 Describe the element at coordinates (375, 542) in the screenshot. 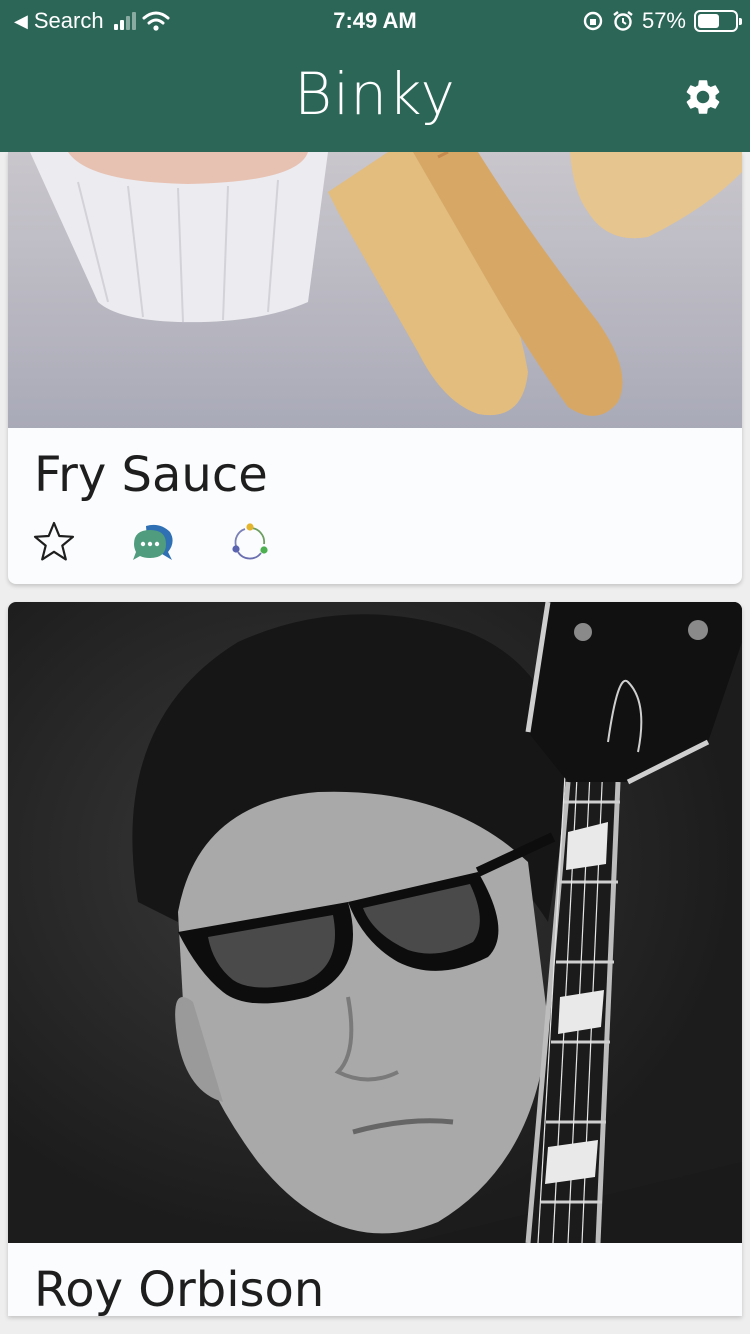

I see `post-actions` at that location.